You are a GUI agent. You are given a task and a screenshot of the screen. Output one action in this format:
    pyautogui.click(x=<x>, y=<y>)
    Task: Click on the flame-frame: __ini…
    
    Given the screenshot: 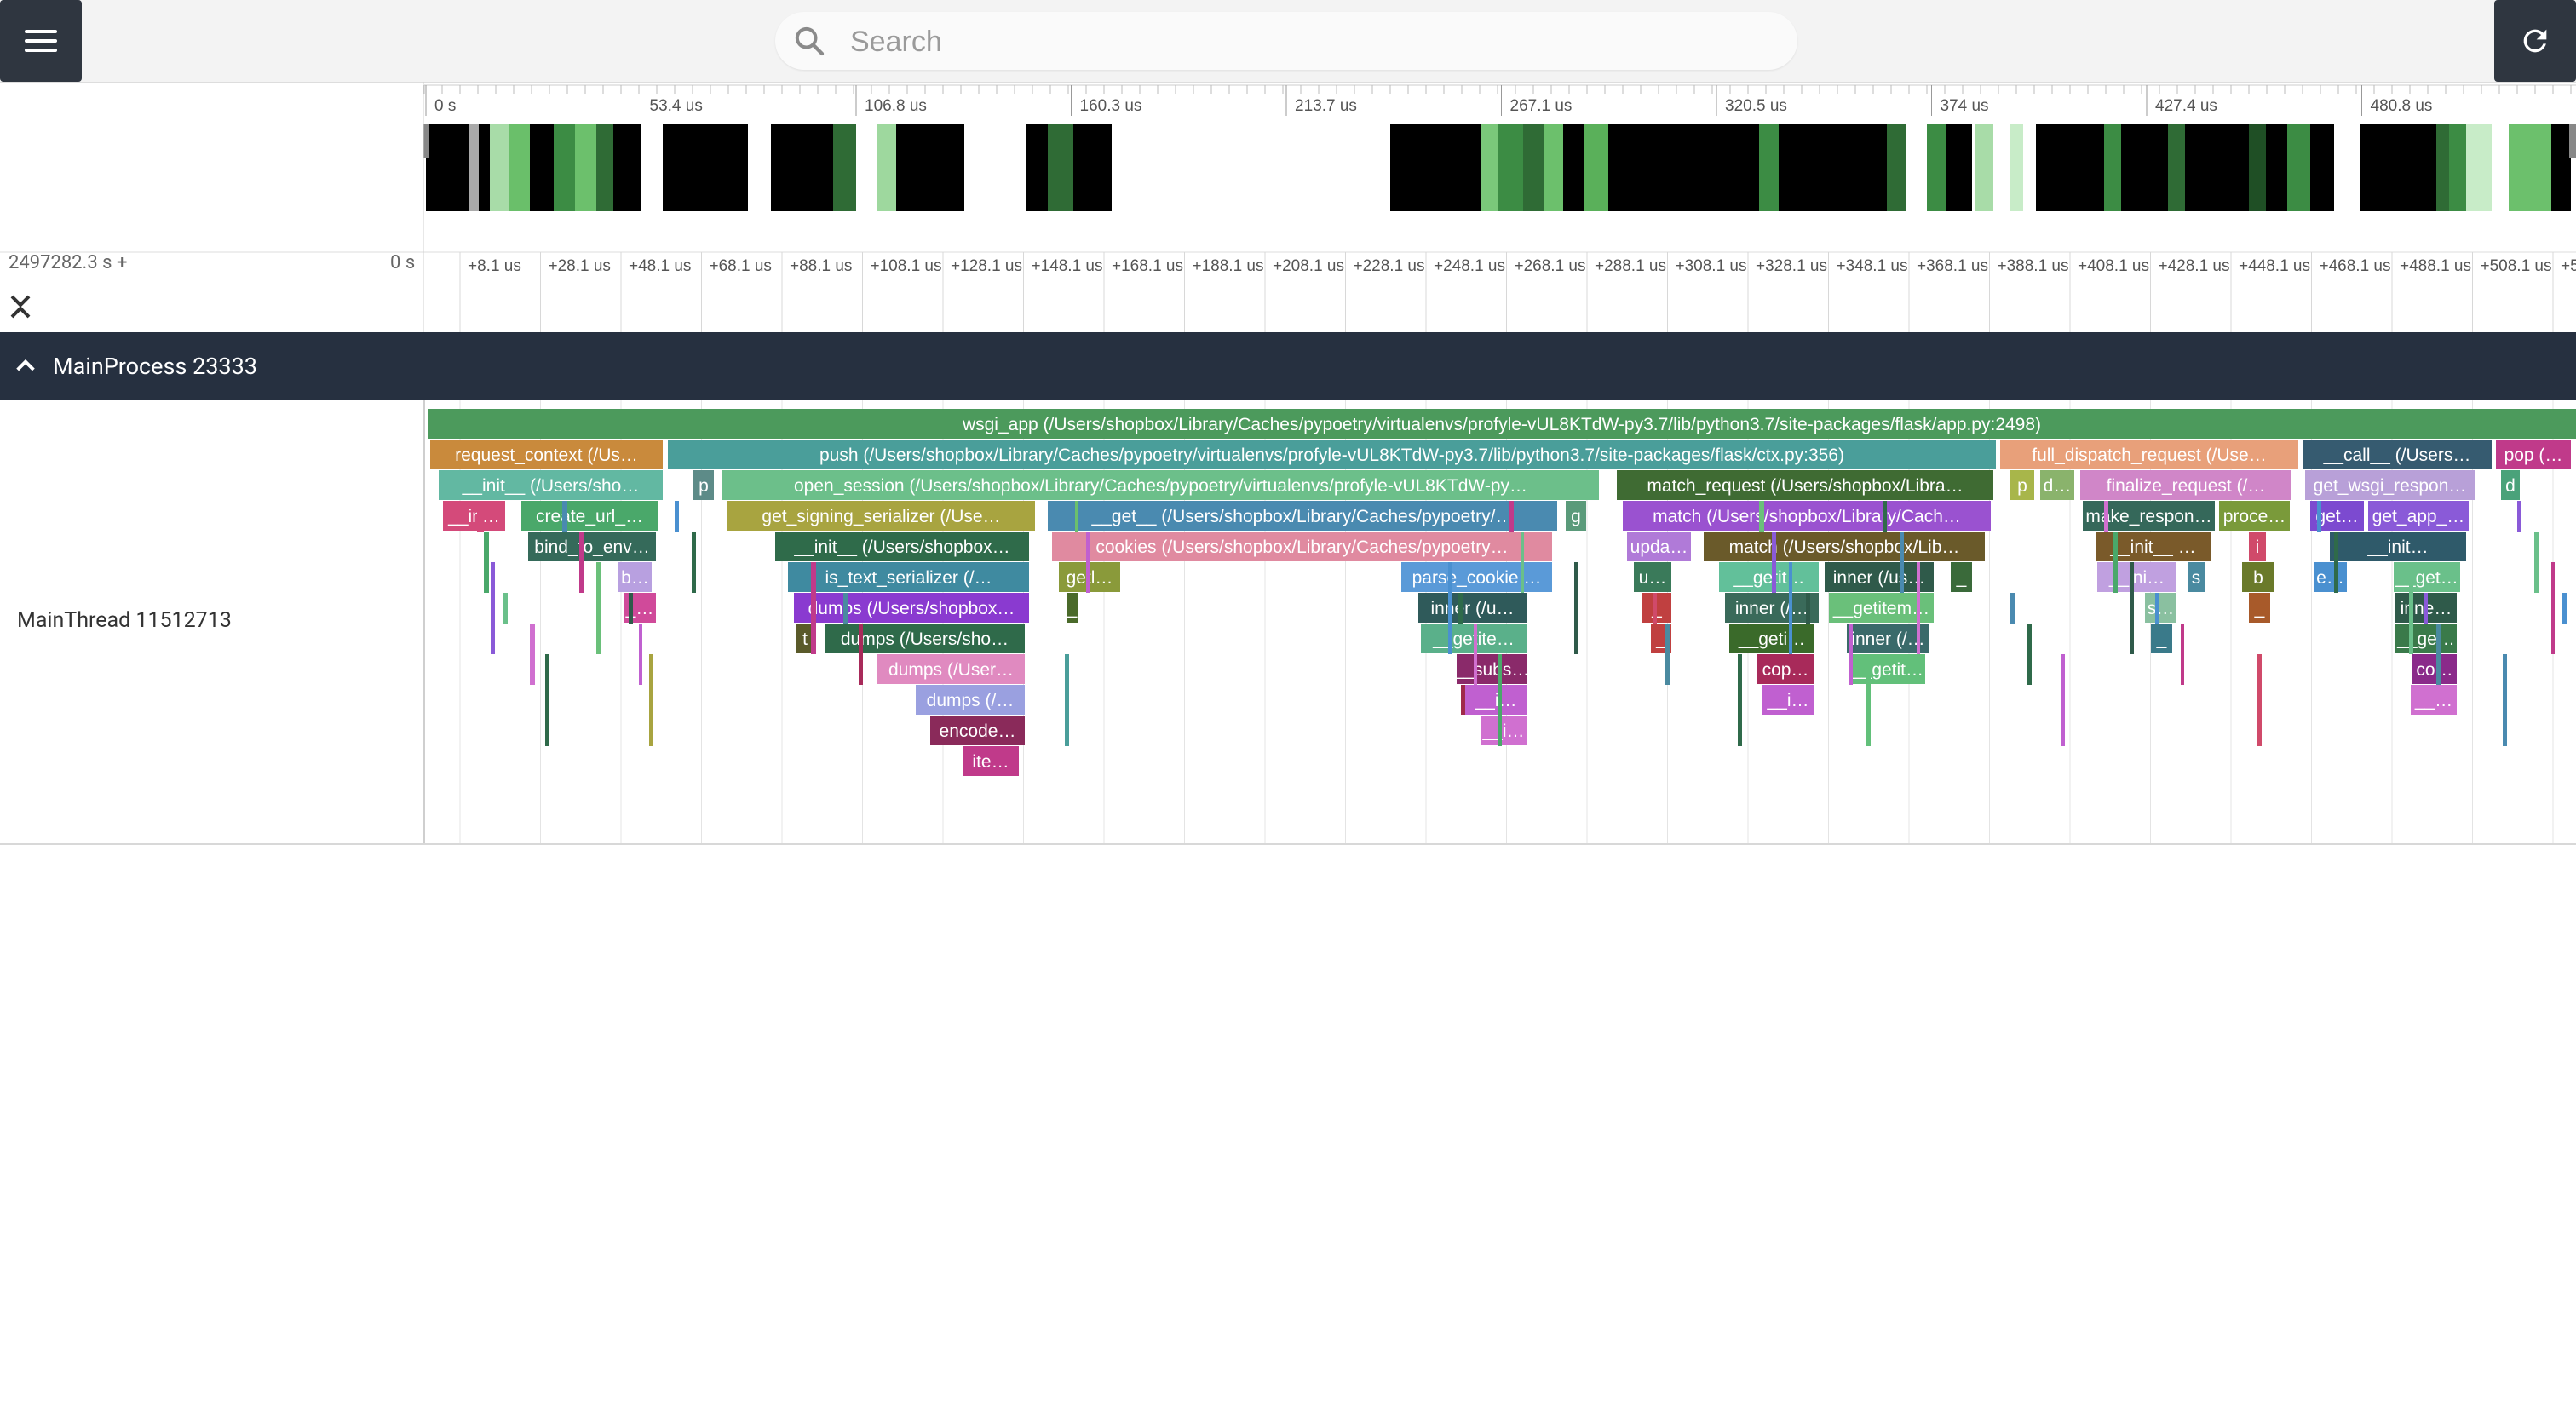 What is the action you would take?
    pyautogui.click(x=2136, y=577)
    